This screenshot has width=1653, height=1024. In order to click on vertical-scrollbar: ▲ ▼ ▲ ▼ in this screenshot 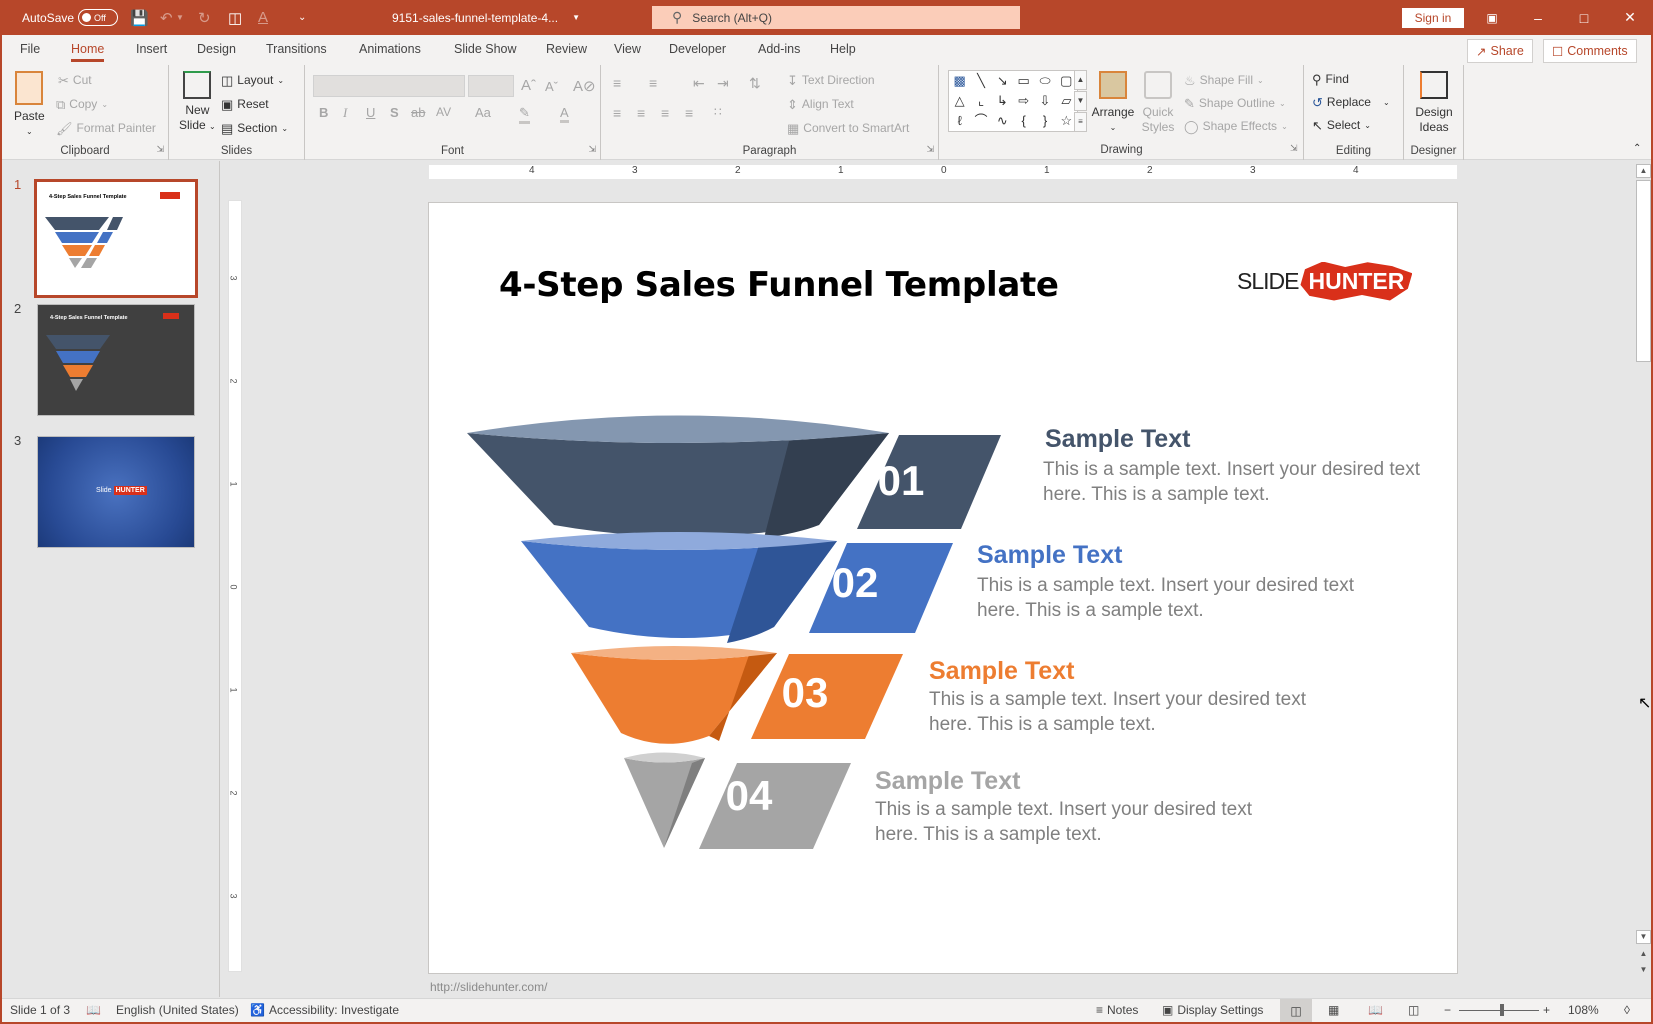, I will do `click(1643, 569)`.